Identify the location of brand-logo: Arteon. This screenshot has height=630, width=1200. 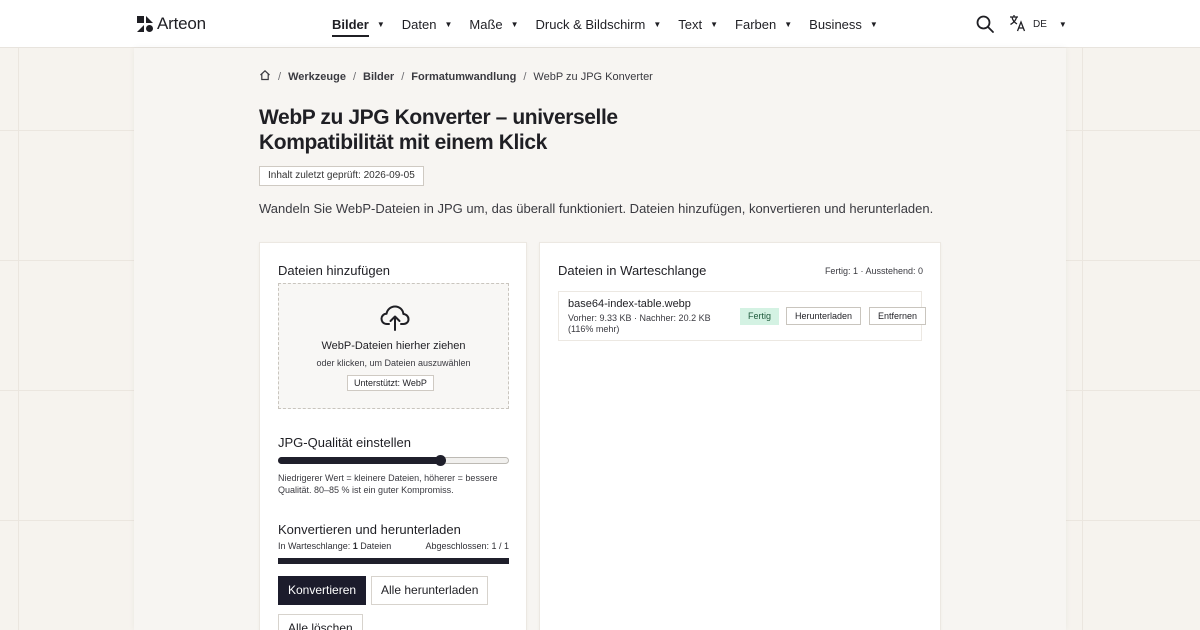
(171, 24).